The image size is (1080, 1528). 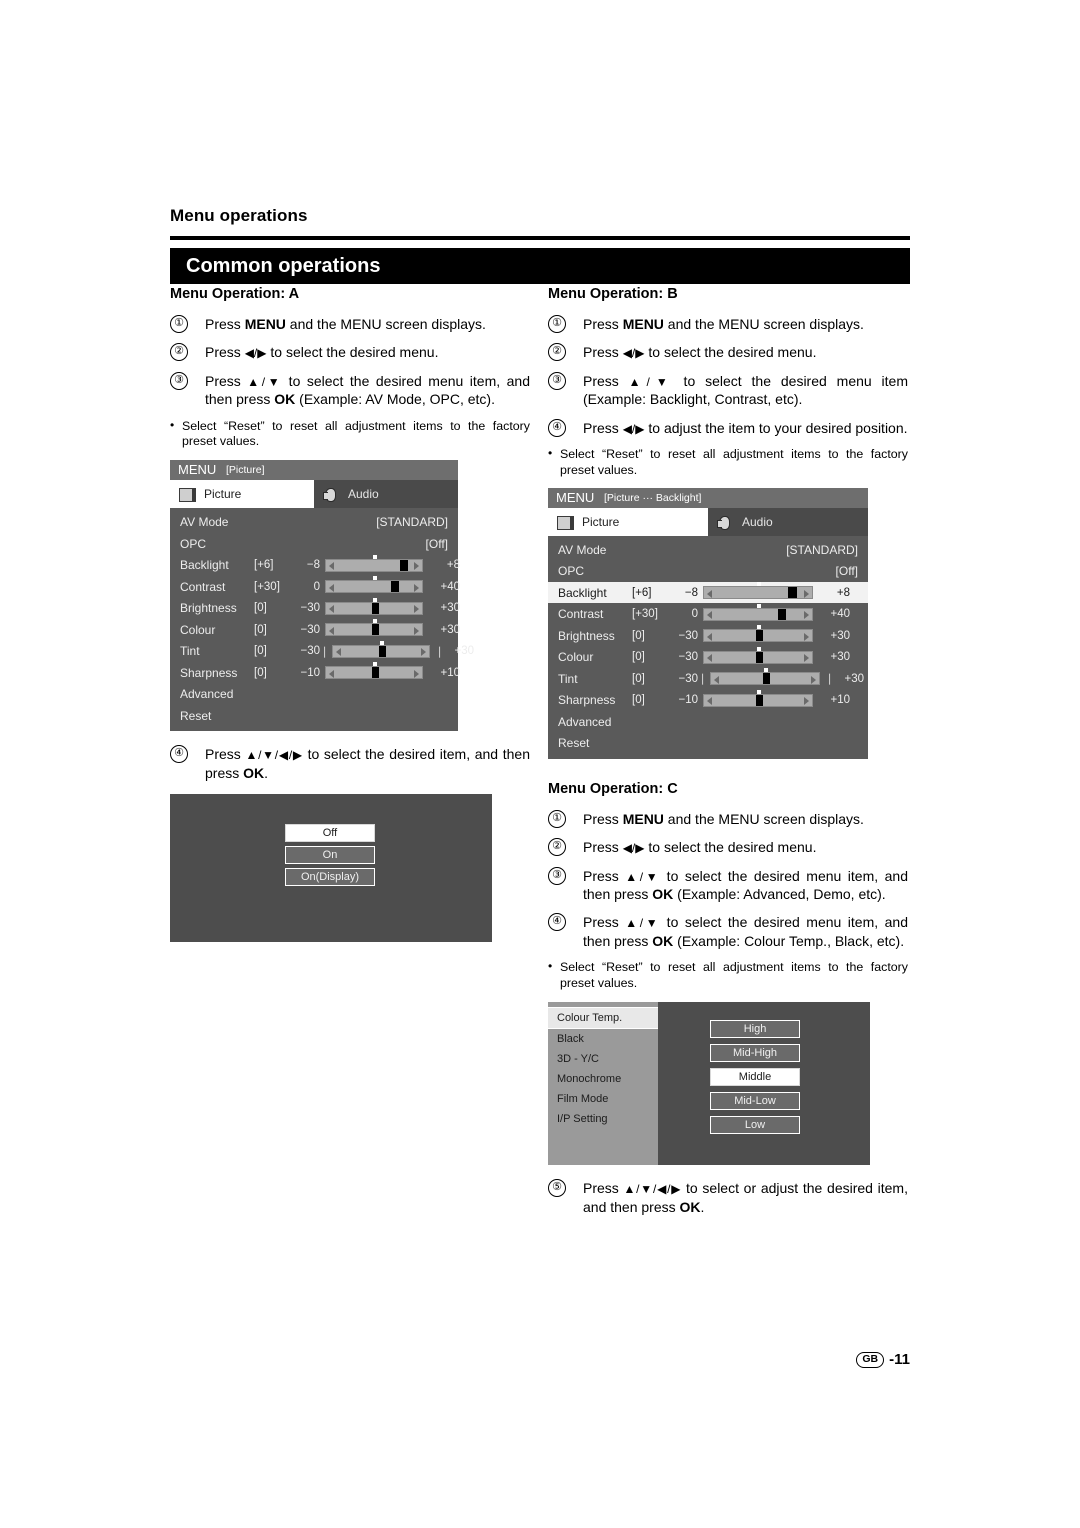 I want to click on osd-advanced-item-monochrome: Monochrome, so click(x=603, y=1079).